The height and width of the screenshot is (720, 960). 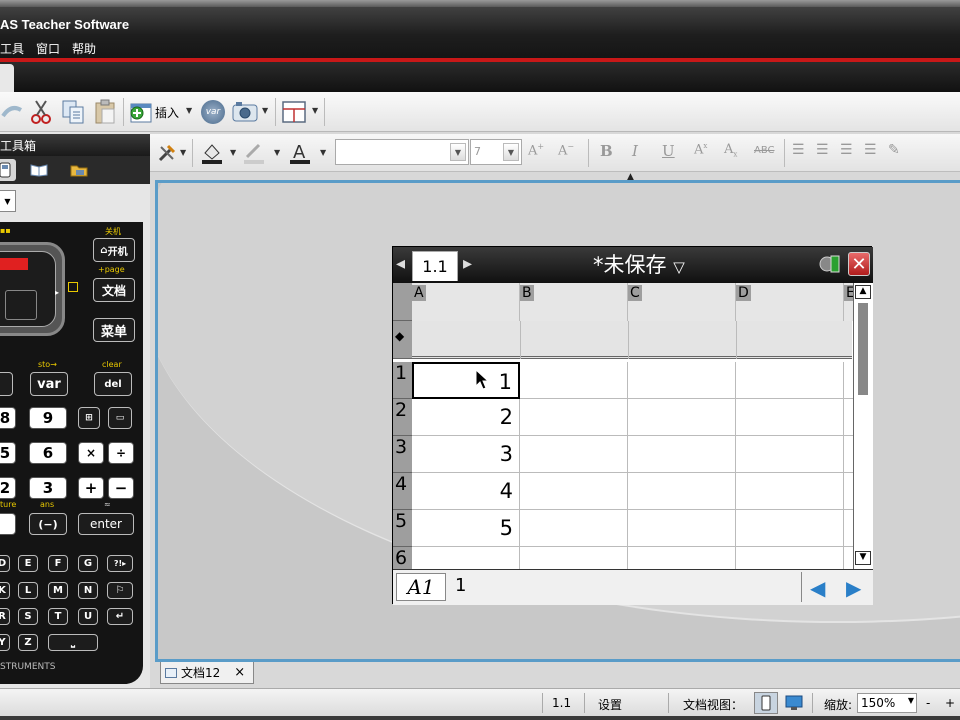 I want to click on column-header-d: D, so click(x=790, y=302).